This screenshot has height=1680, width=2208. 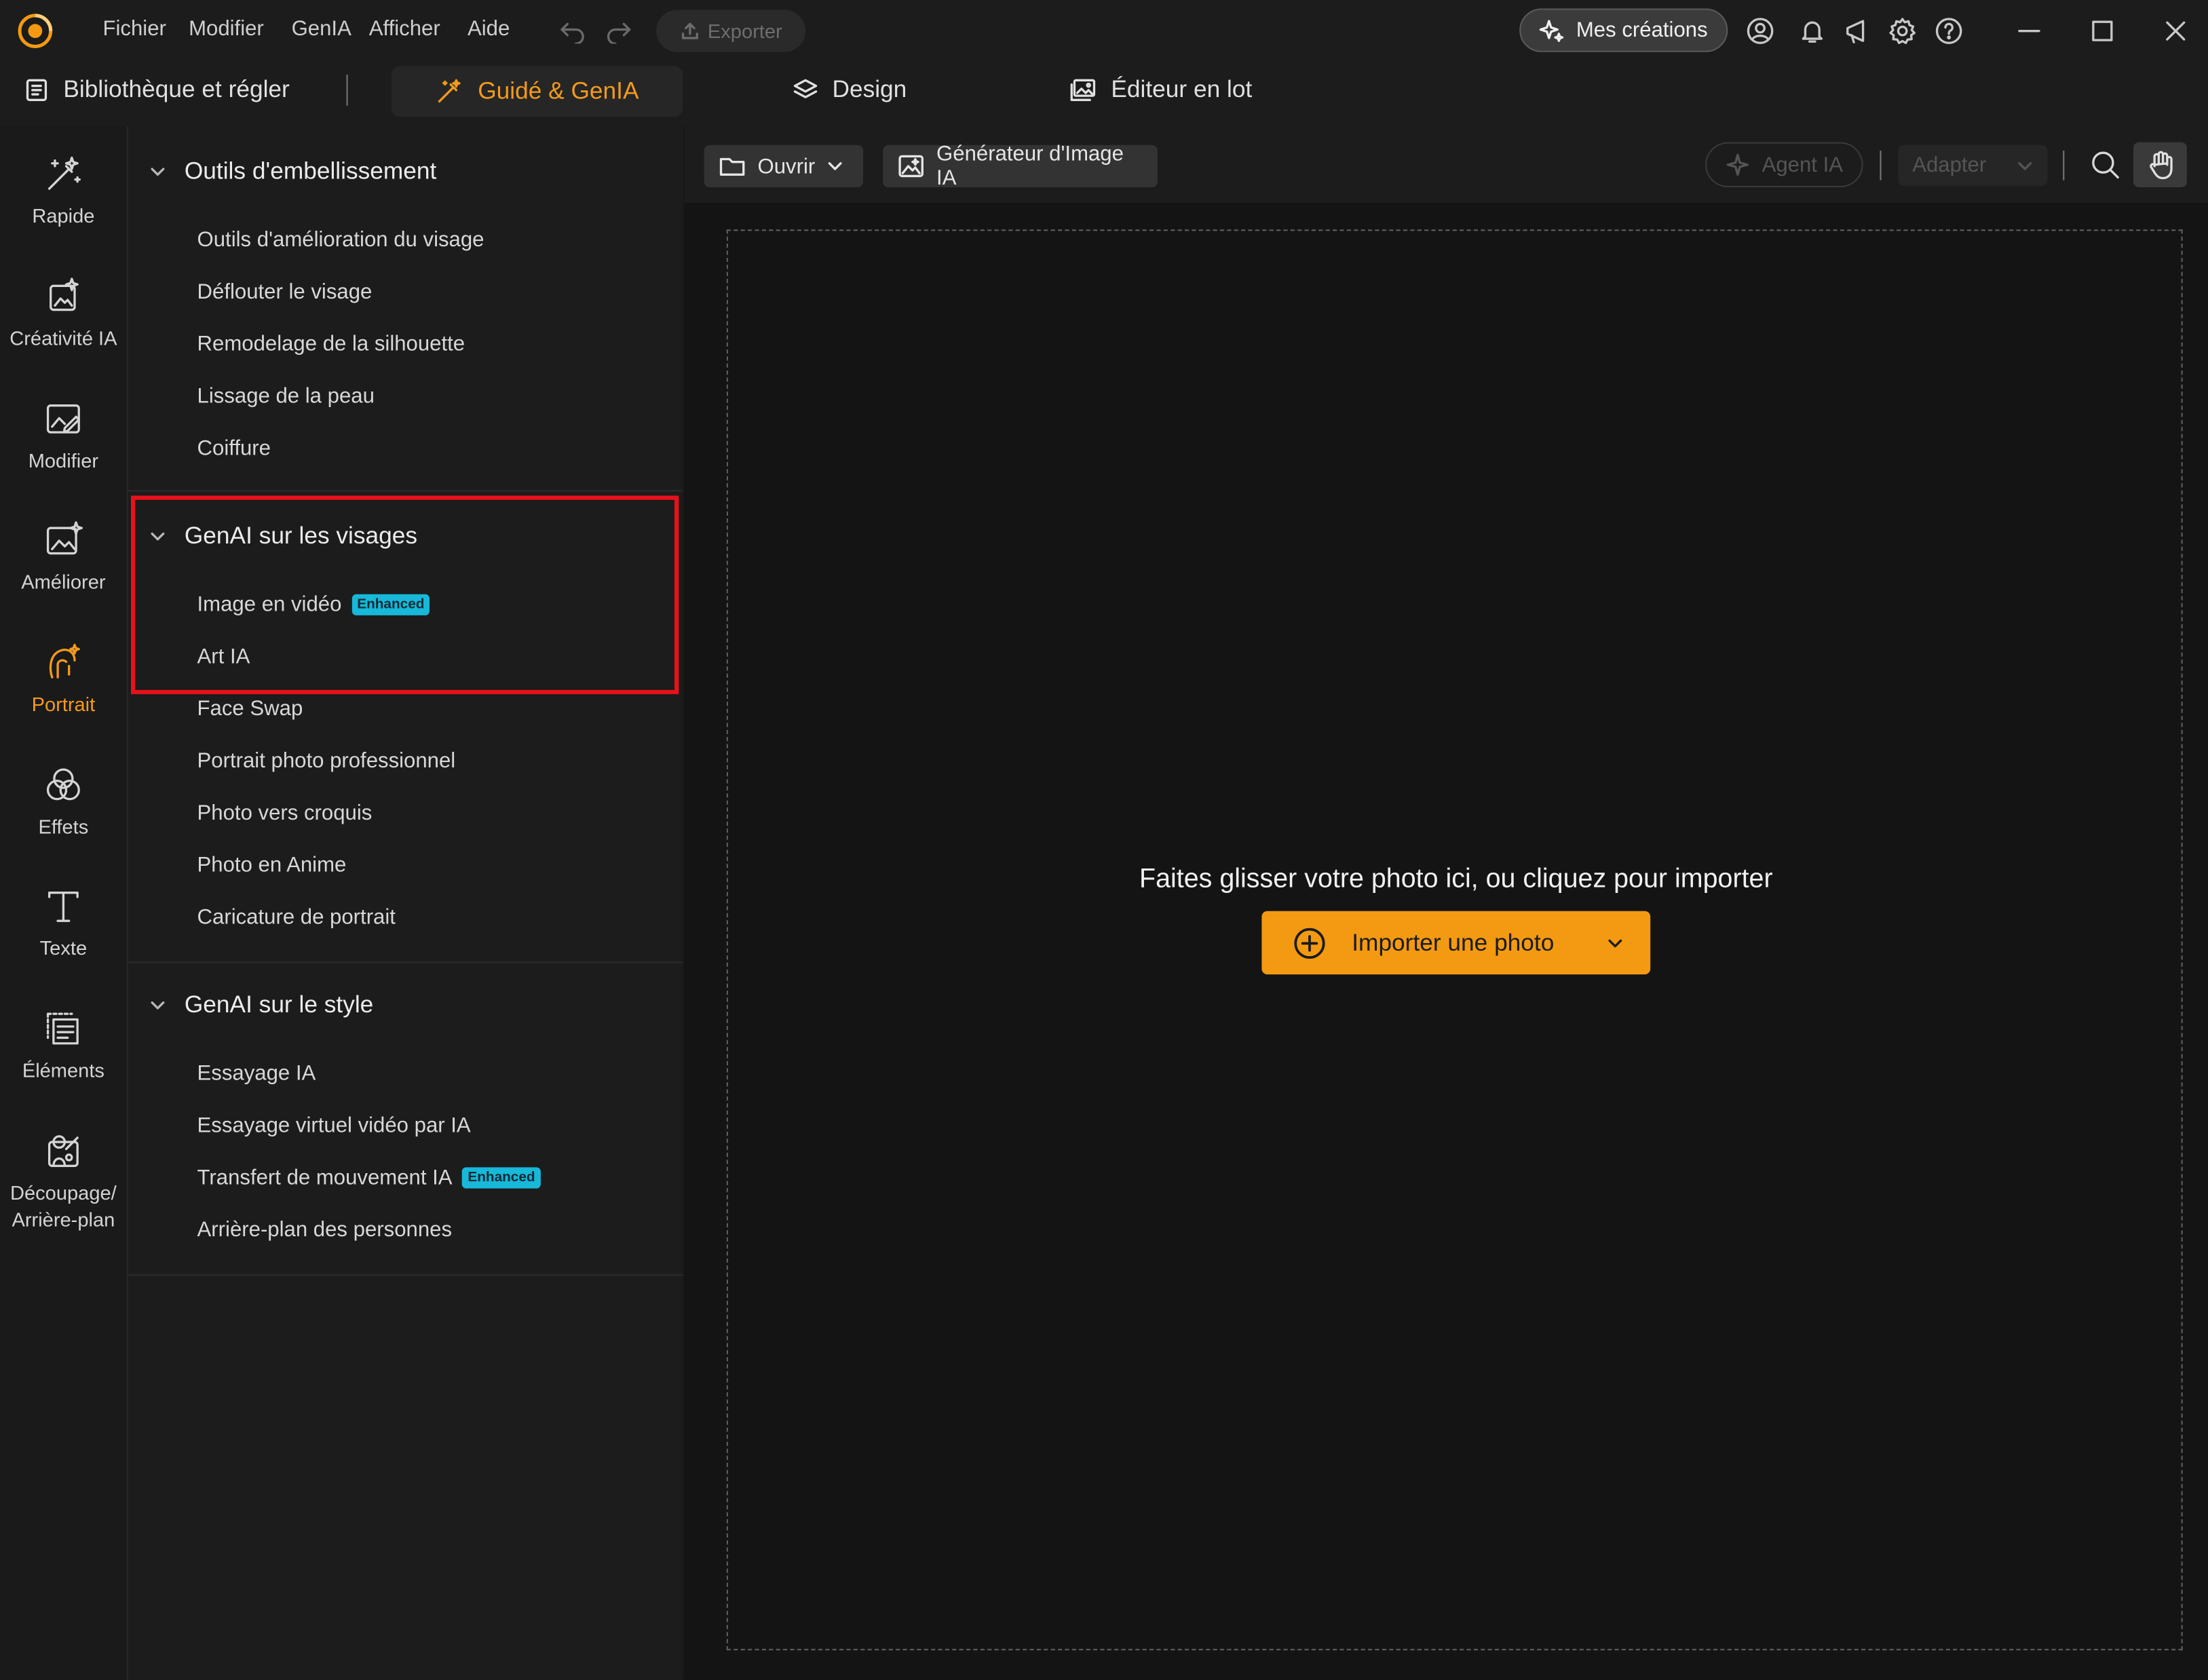 I want to click on export-icon, so click(x=689, y=31).